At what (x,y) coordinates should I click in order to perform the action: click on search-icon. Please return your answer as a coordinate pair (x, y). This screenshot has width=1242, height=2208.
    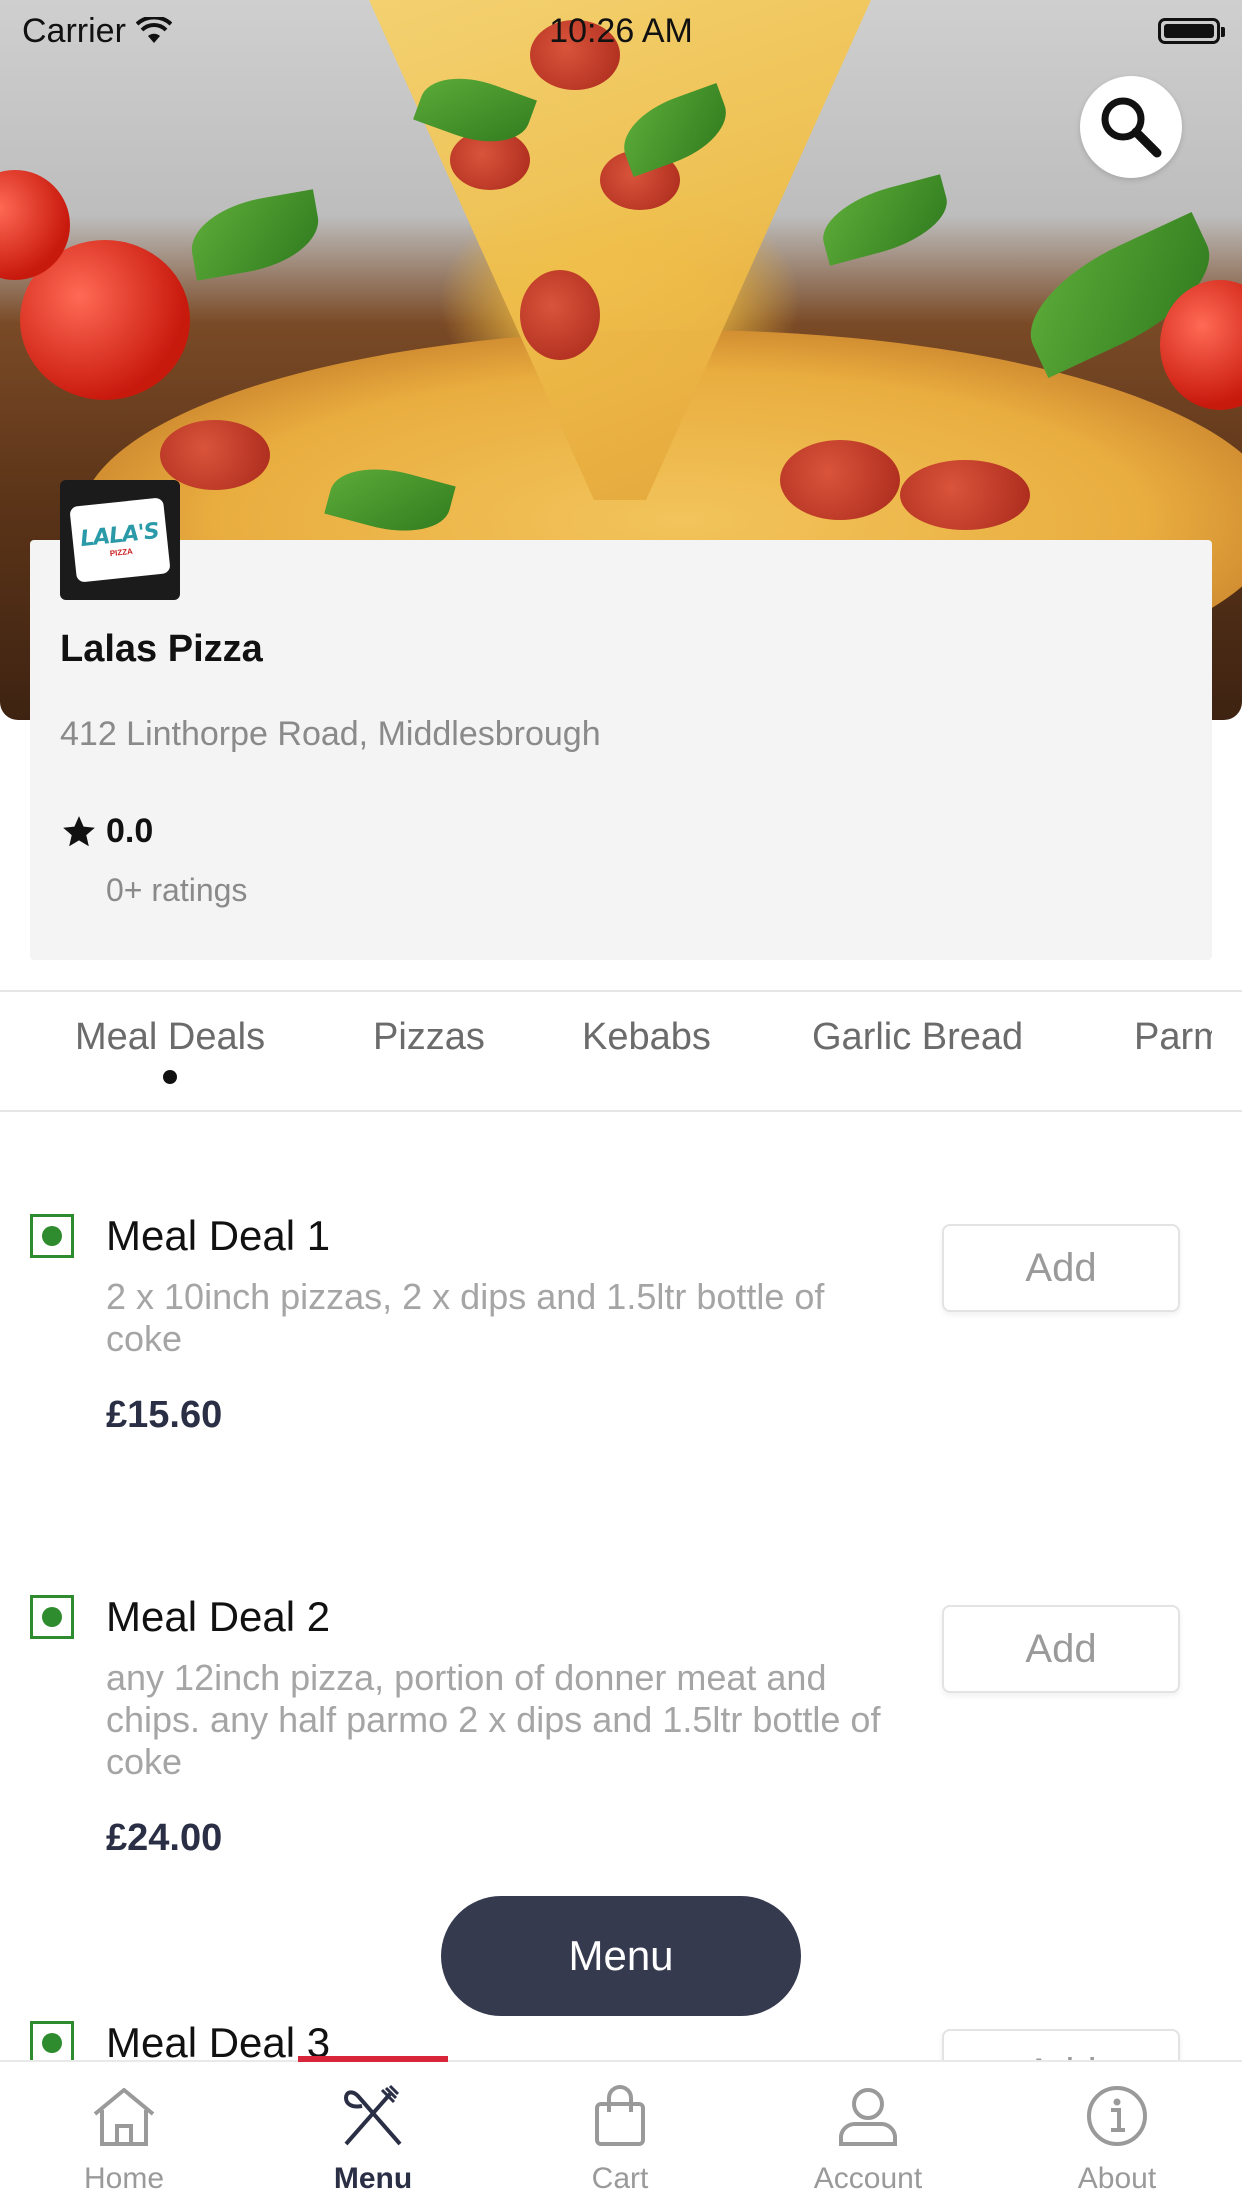
    Looking at the image, I should click on (1131, 127).